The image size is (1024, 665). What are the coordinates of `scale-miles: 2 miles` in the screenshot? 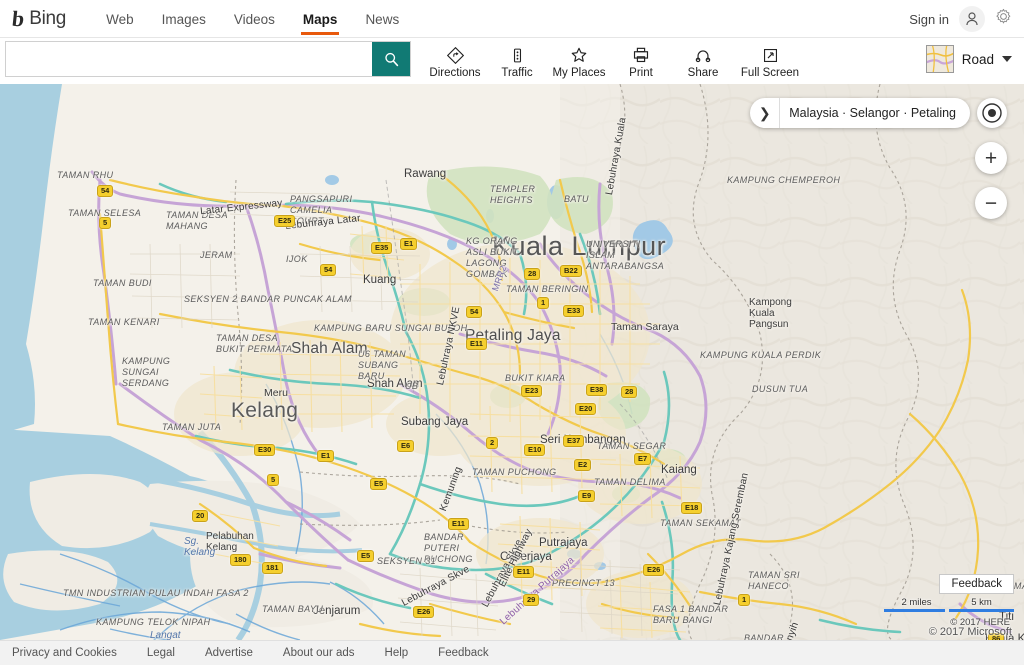 It's located at (916, 604).